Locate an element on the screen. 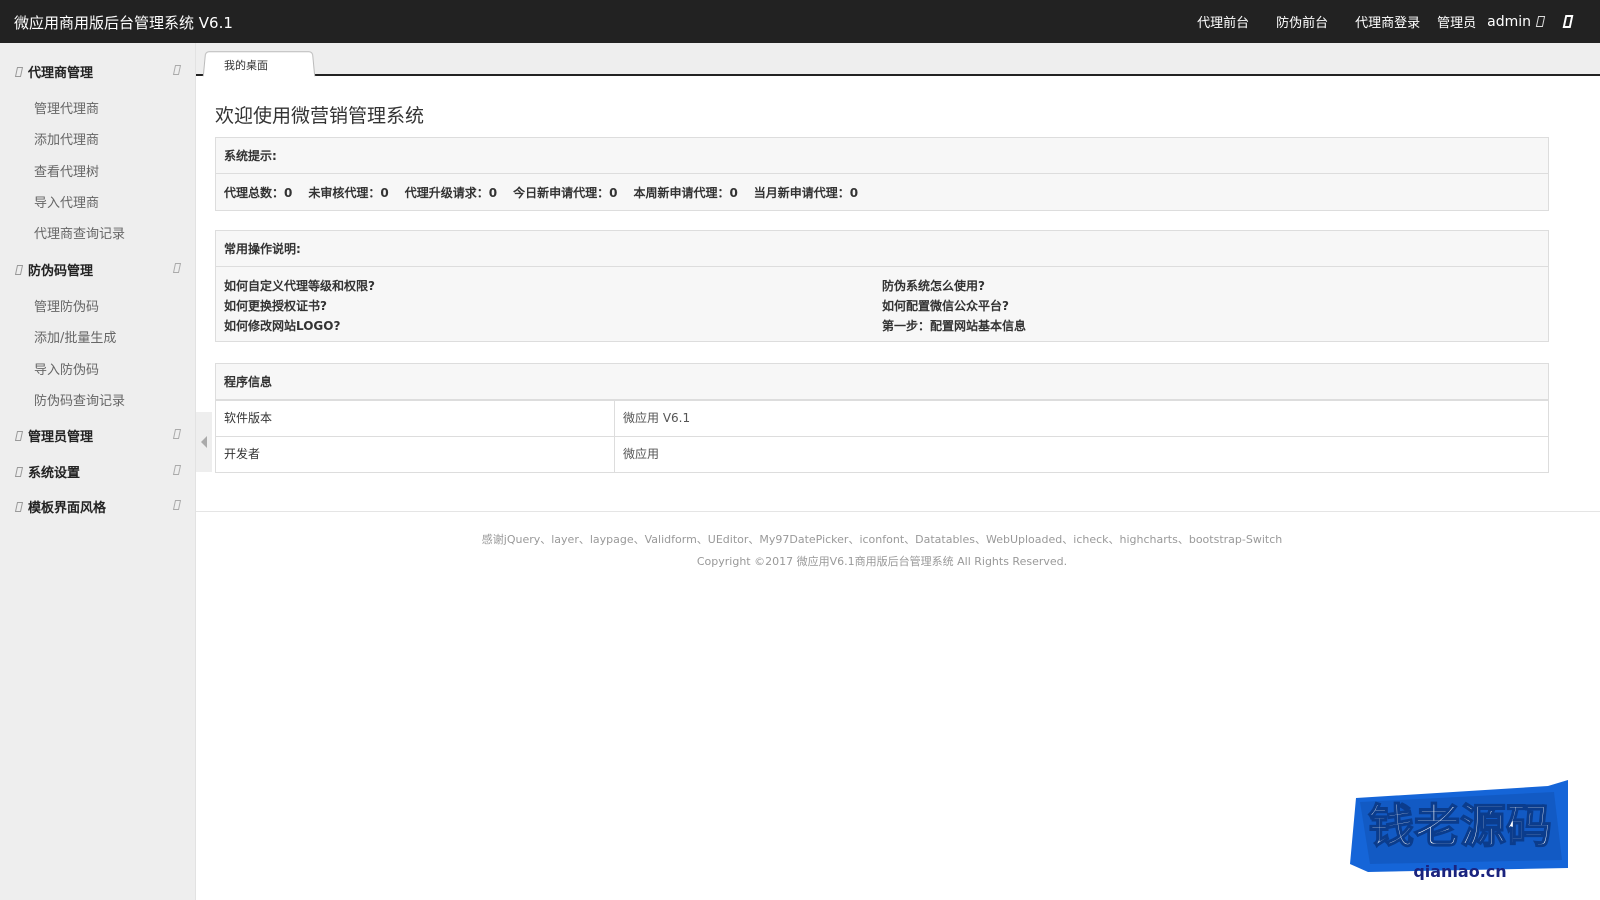 This screenshot has height=900, width=1600. page-title: 欢迎使用微营销管理系统 is located at coordinates (320, 116).